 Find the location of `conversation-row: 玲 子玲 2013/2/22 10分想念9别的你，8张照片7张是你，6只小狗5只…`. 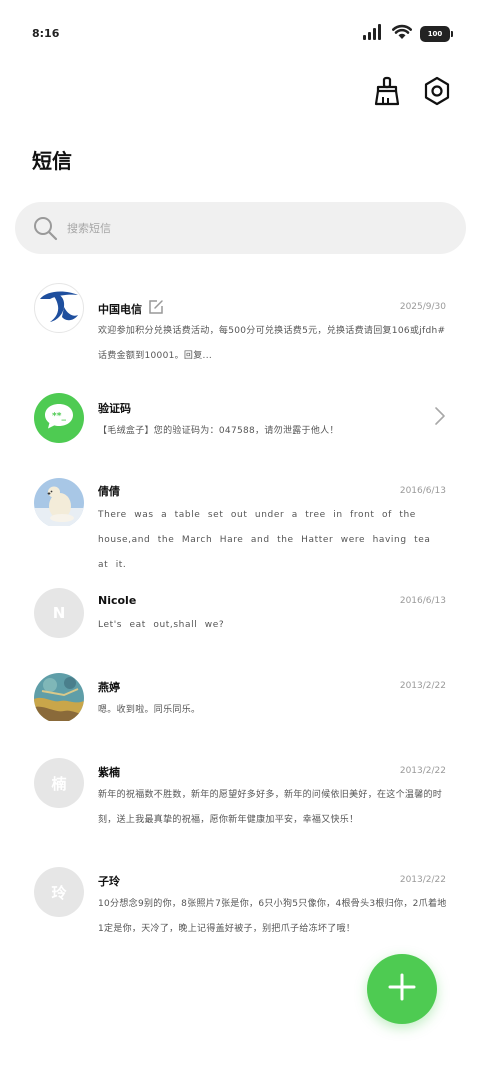

conversation-row: 玲 子玲 2013/2/22 10分想念9别的你，8张照片7张是你，6只小狗5只… is located at coordinates (240, 912).